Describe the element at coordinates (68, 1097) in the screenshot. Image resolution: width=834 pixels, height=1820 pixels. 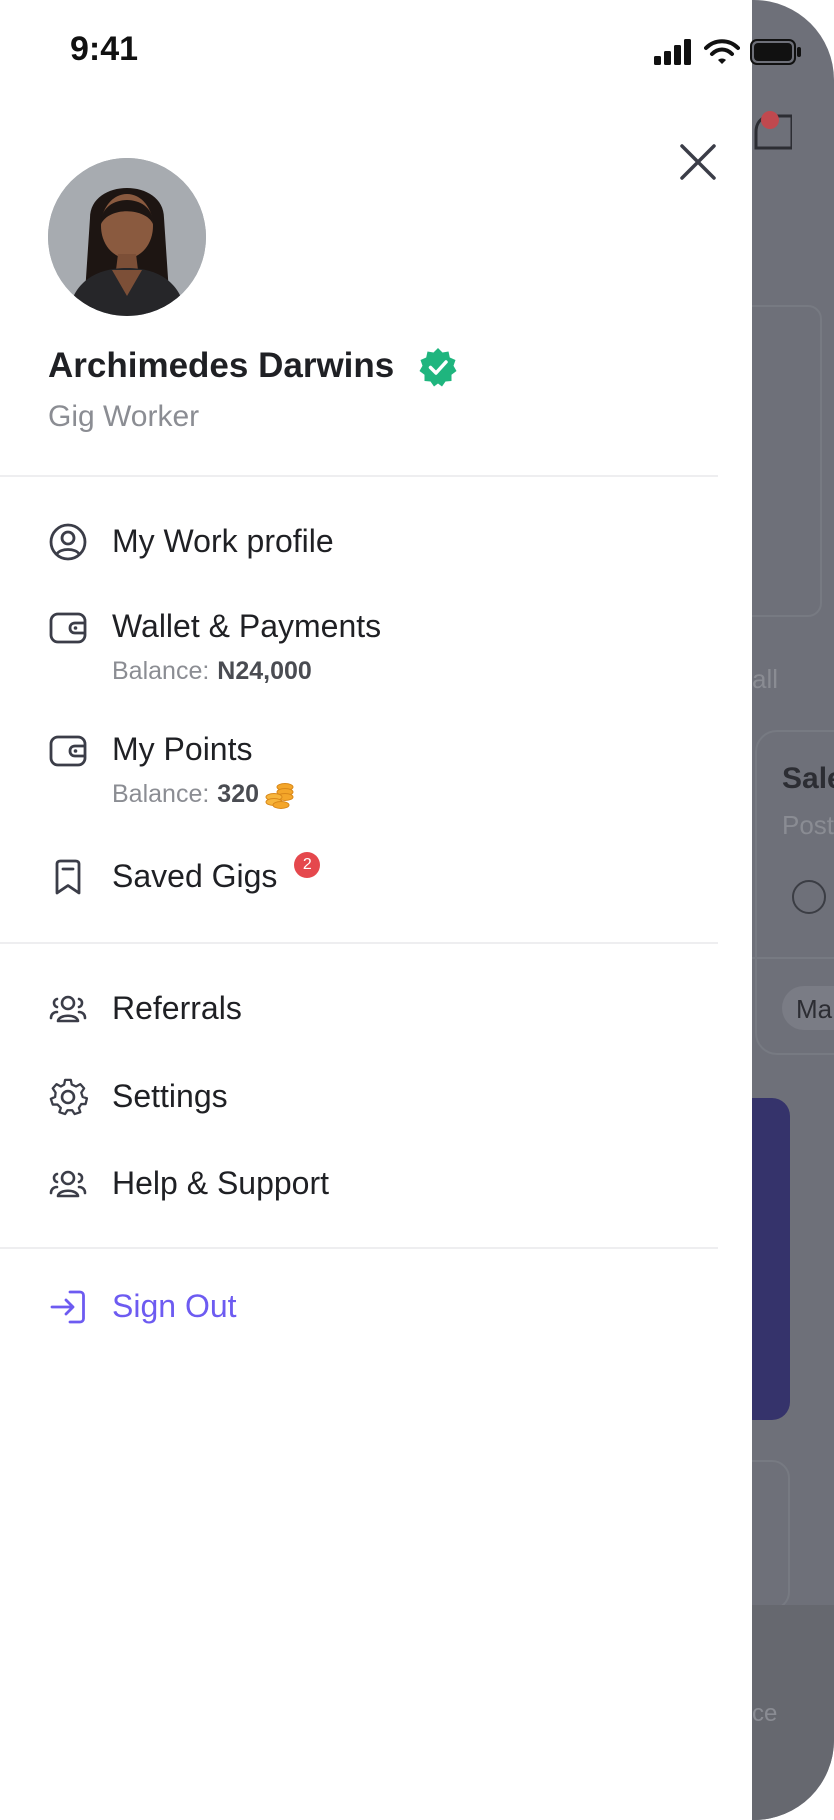
I see `gear-icon` at that location.